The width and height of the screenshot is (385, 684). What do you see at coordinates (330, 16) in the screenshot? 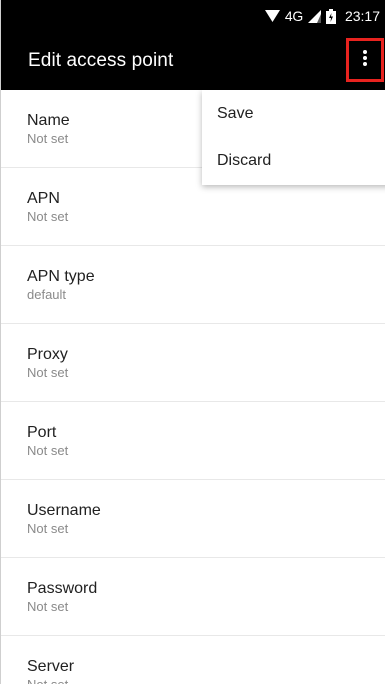
I see `battery-icon` at bounding box center [330, 16].